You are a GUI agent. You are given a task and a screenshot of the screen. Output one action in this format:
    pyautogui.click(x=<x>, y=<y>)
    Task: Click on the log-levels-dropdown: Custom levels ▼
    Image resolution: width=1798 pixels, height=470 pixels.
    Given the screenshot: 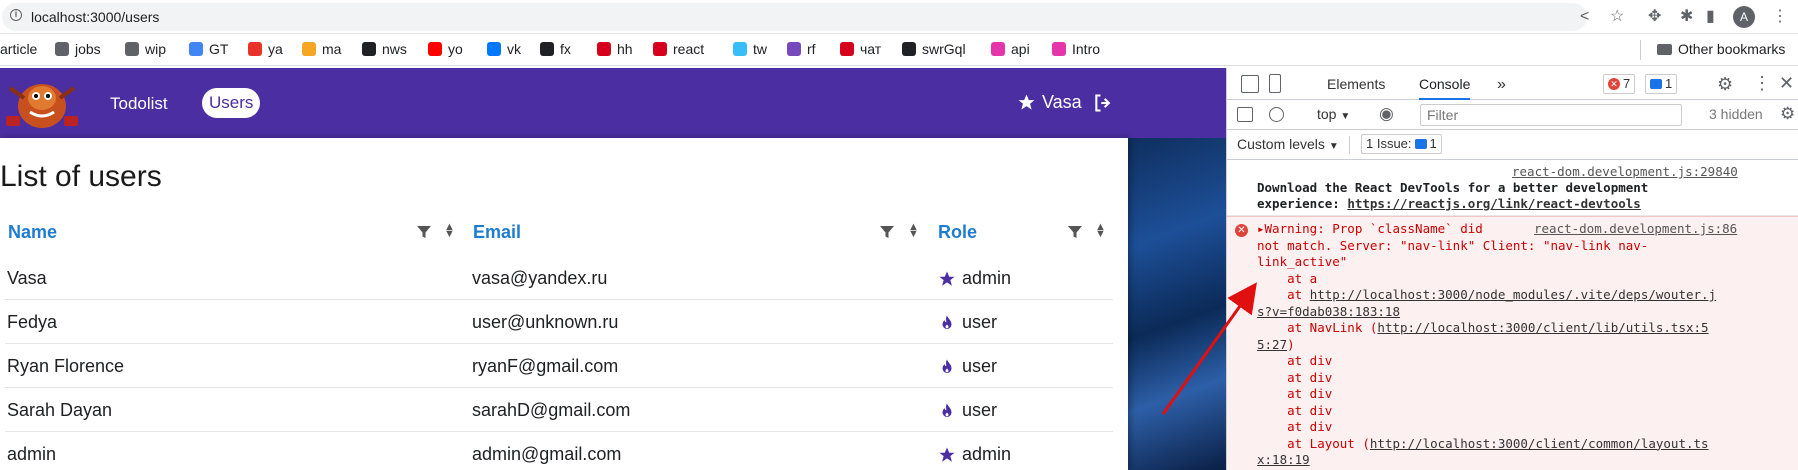 What is the action you would take?
    pyautogui.click(x=1288, y=144)
    